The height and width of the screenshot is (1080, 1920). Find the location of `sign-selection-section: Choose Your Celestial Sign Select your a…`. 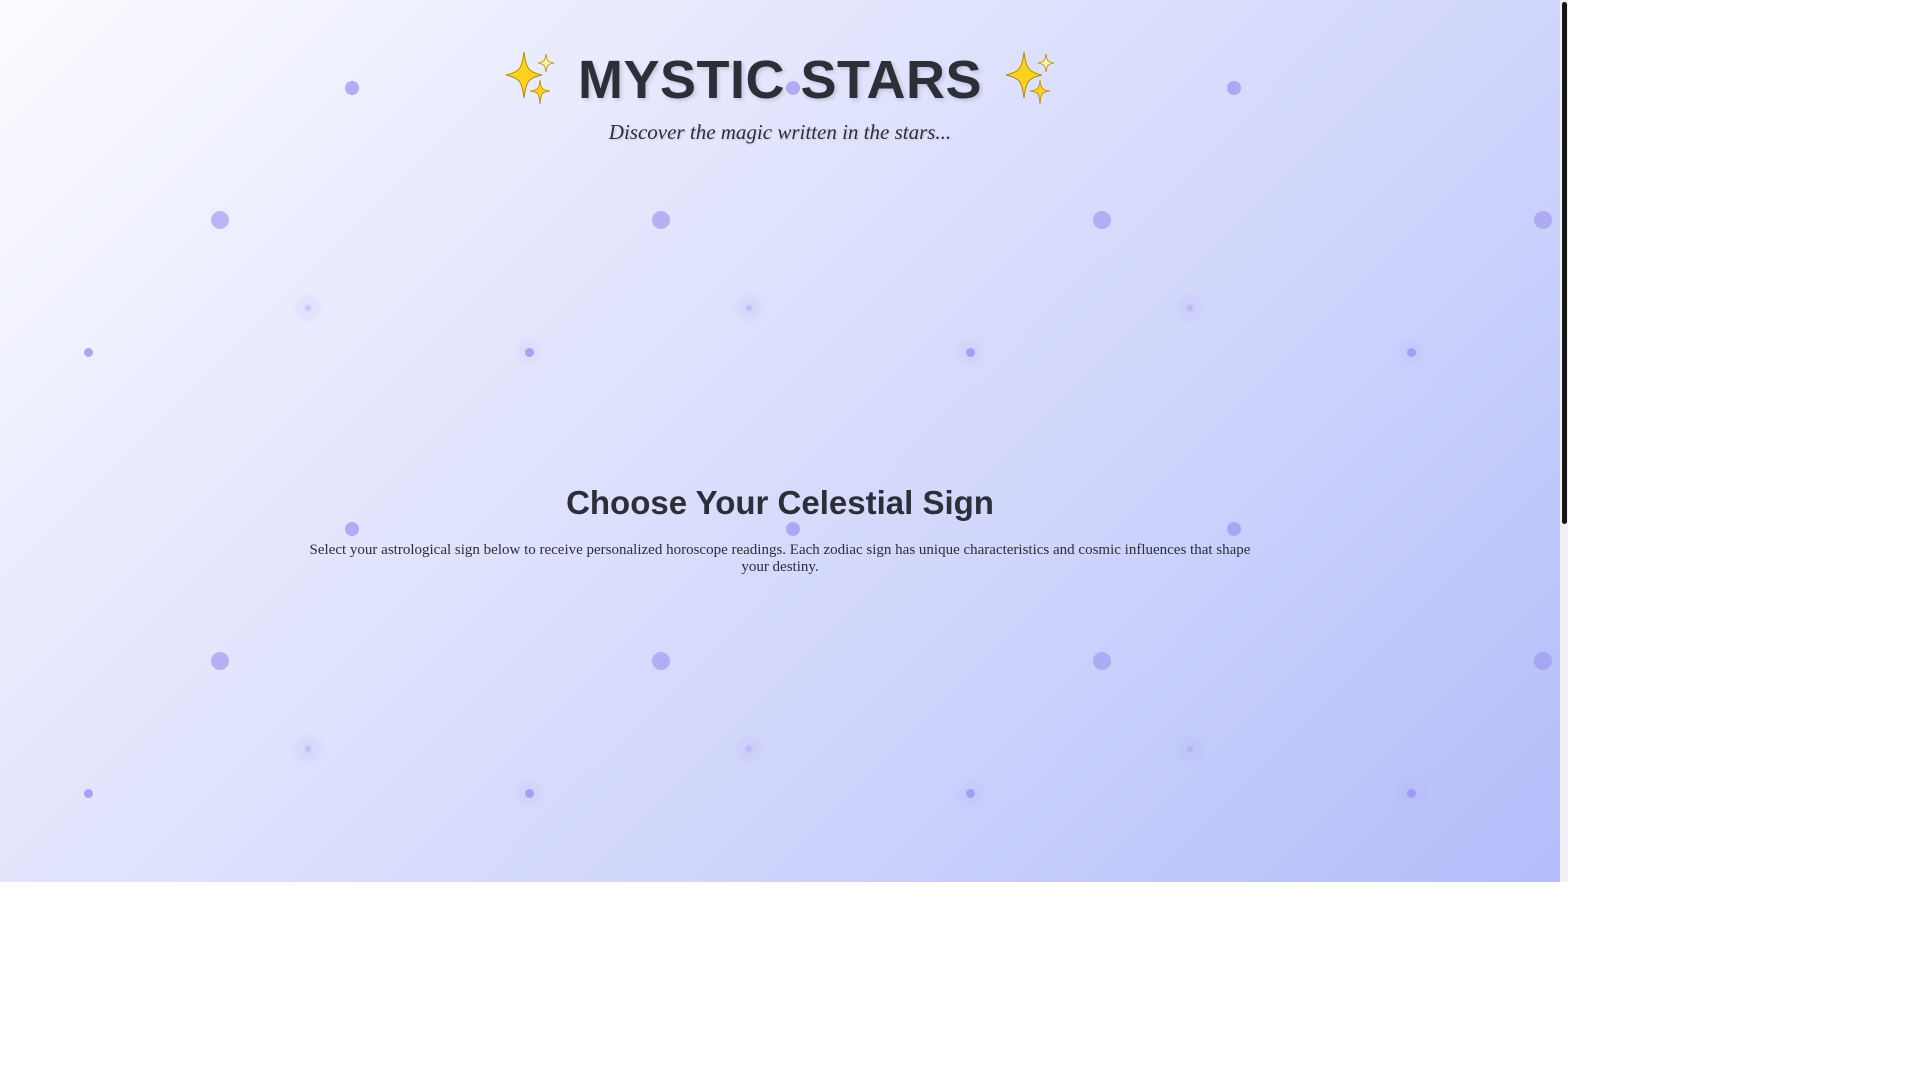

sign-selection-section: Choose Your Celestial Sign Select your a… is located at coordinates (780, 530).